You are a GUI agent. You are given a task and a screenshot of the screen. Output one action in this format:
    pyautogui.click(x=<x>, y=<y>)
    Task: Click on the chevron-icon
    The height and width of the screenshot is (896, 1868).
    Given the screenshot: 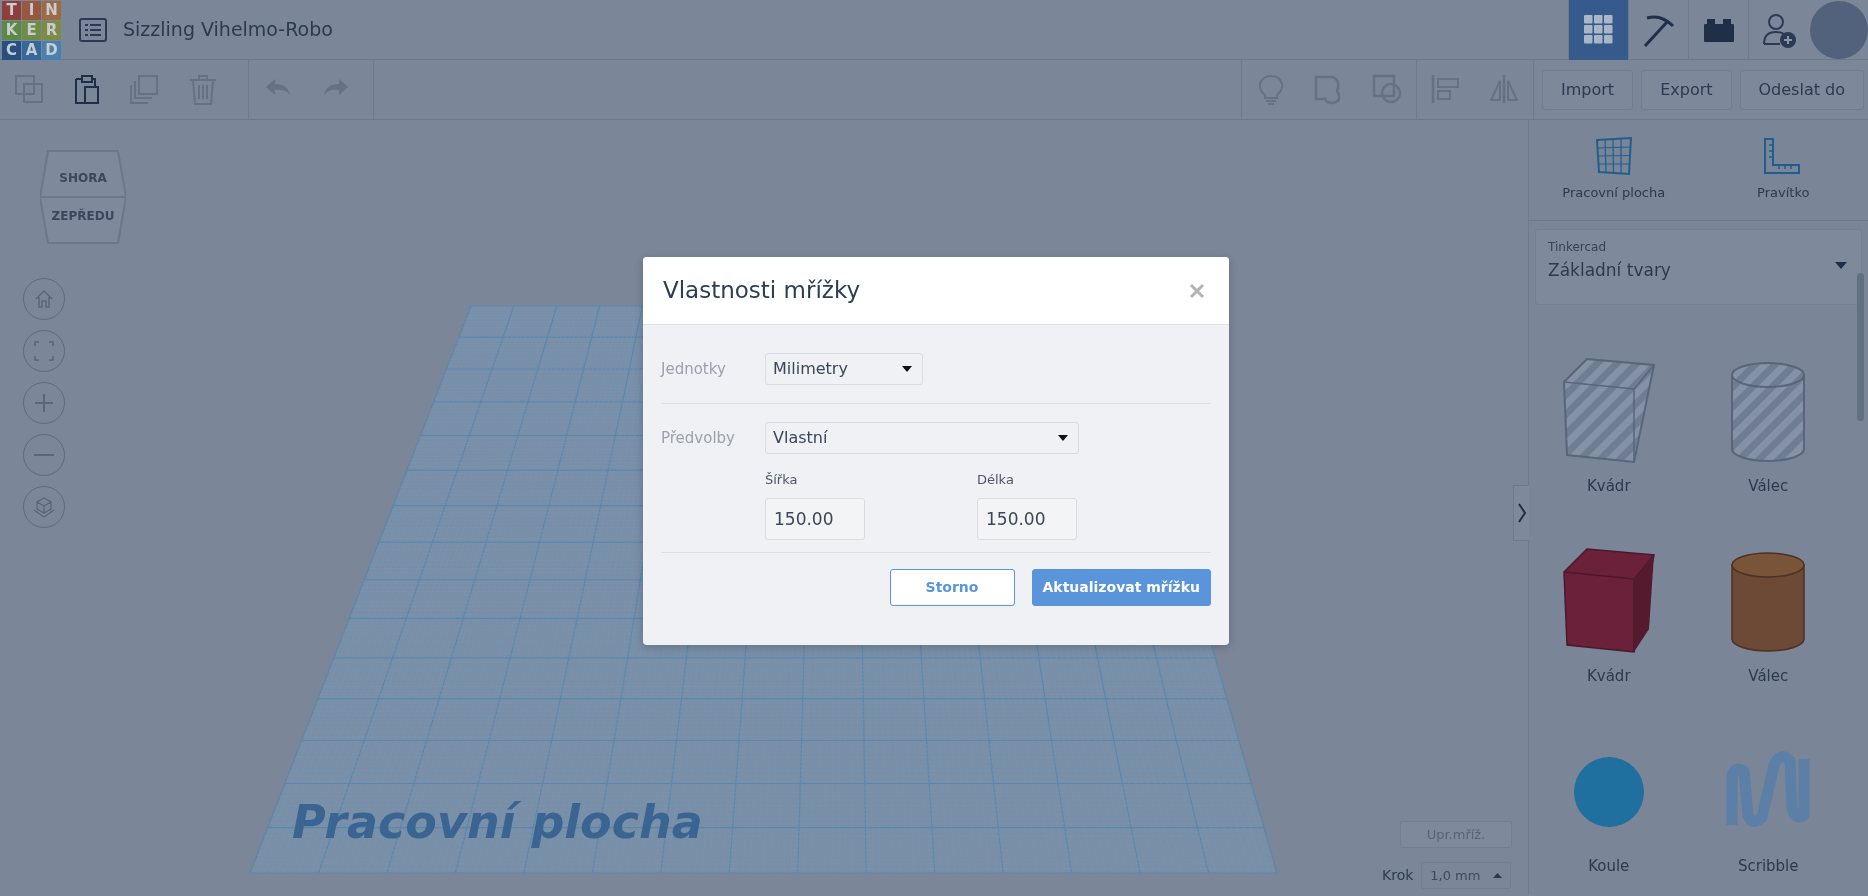 What is the action you would take?
    pyautogui.click(x=1521, y=513)
    